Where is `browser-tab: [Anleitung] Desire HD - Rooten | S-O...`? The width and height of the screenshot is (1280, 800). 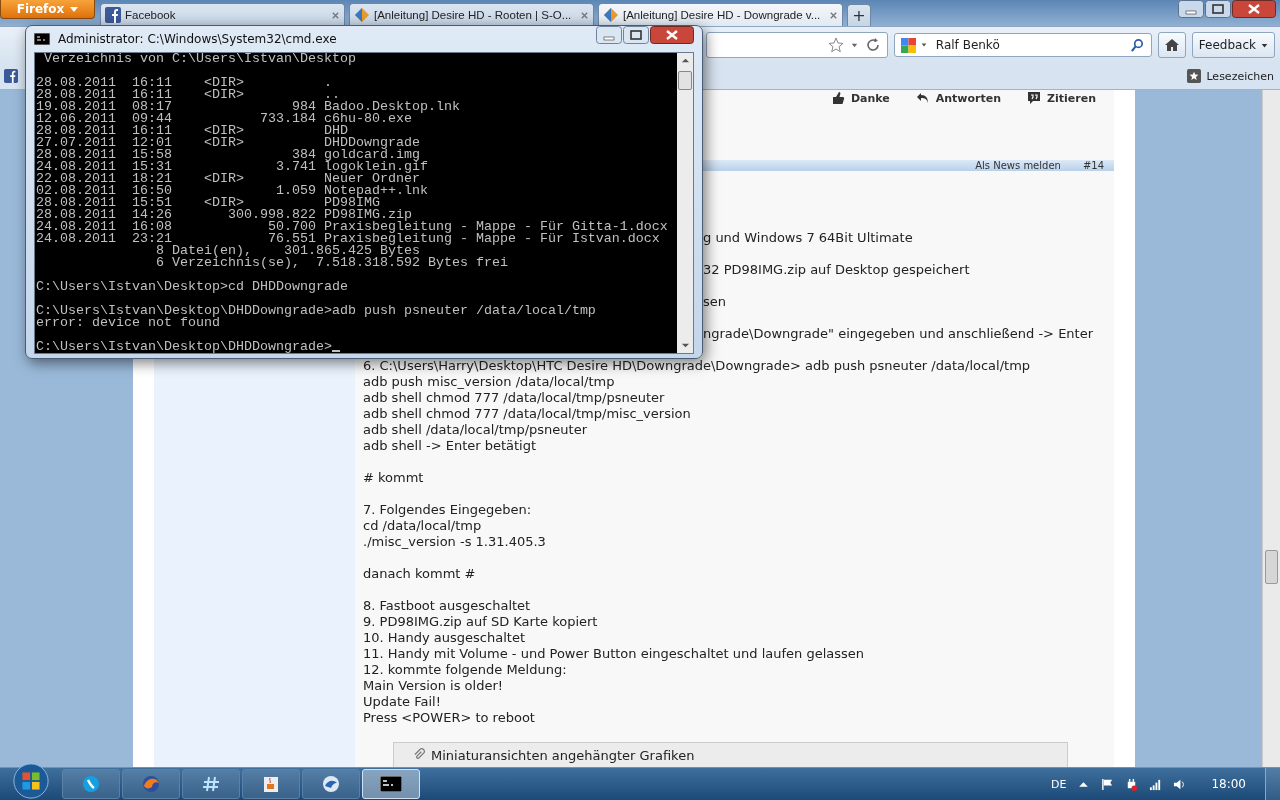 browser-tab: [Anleitung] Desire HD - Rooten | S-O... is located at coordinates (471, 14).